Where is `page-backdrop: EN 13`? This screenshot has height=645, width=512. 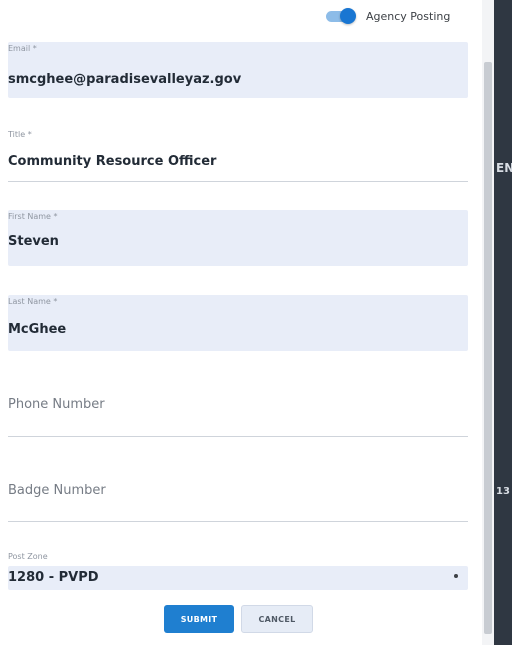
page-backdrop: EN 13 is located at coordinates (503, 322).